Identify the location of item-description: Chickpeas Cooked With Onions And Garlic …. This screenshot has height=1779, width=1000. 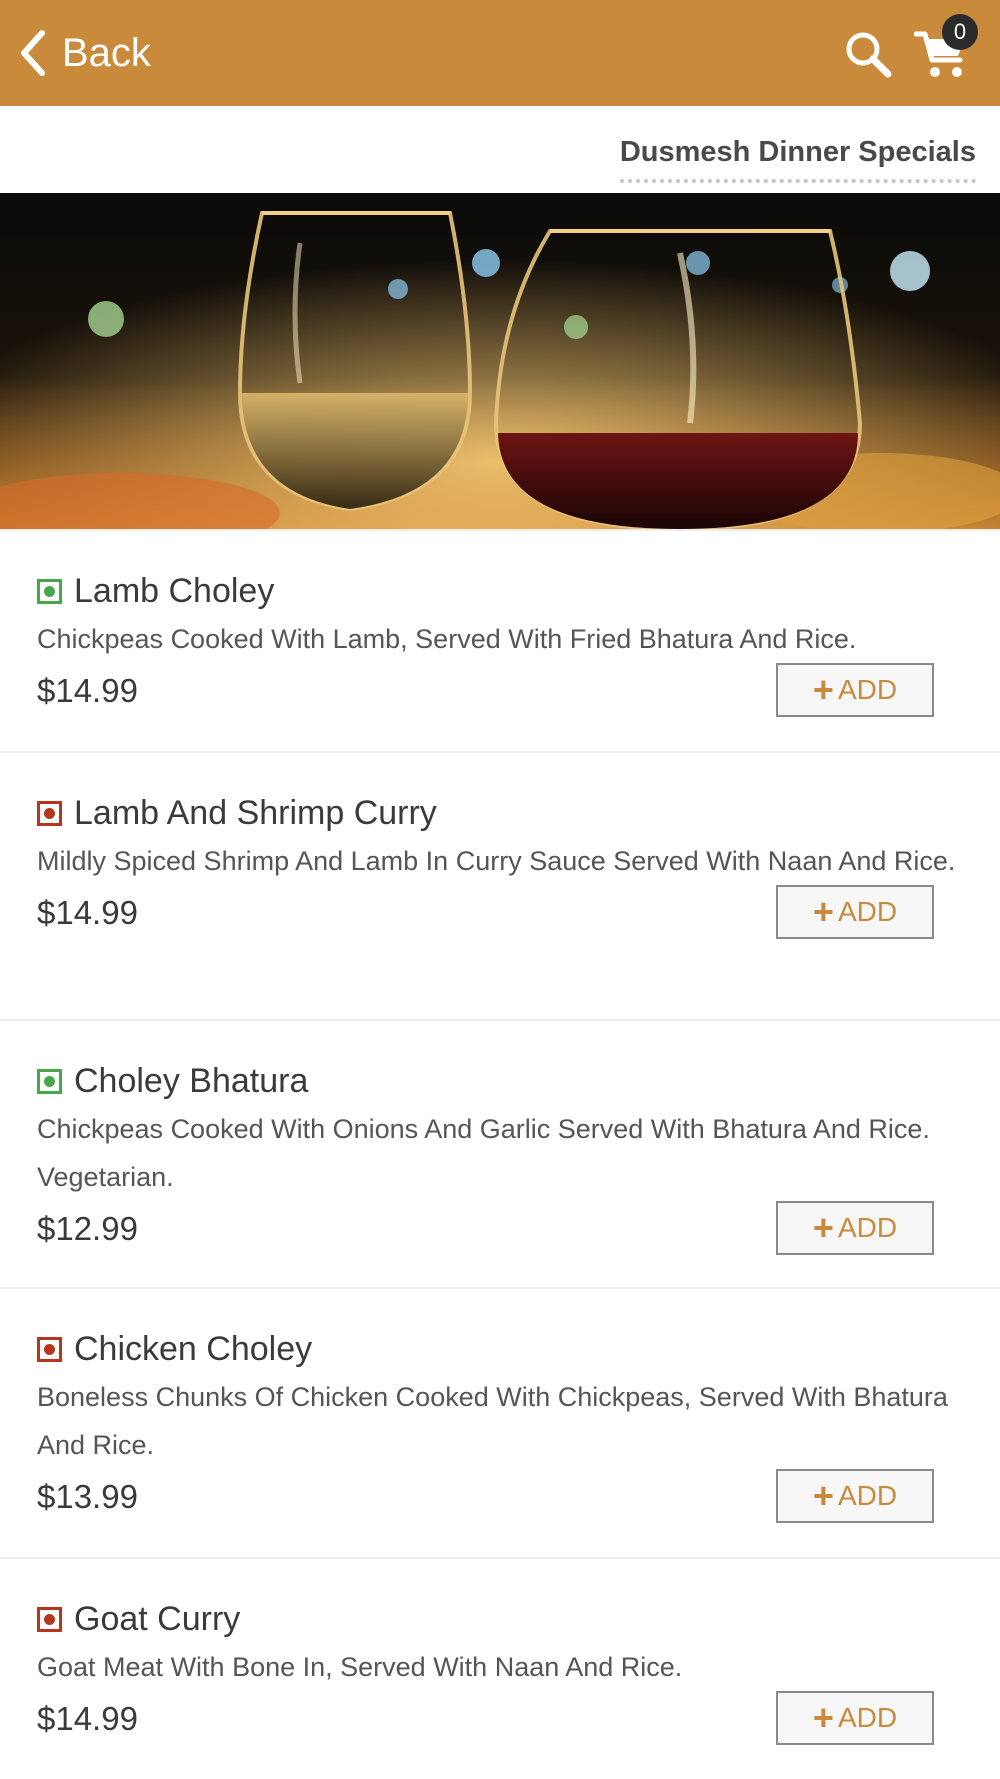
(483, 1153).